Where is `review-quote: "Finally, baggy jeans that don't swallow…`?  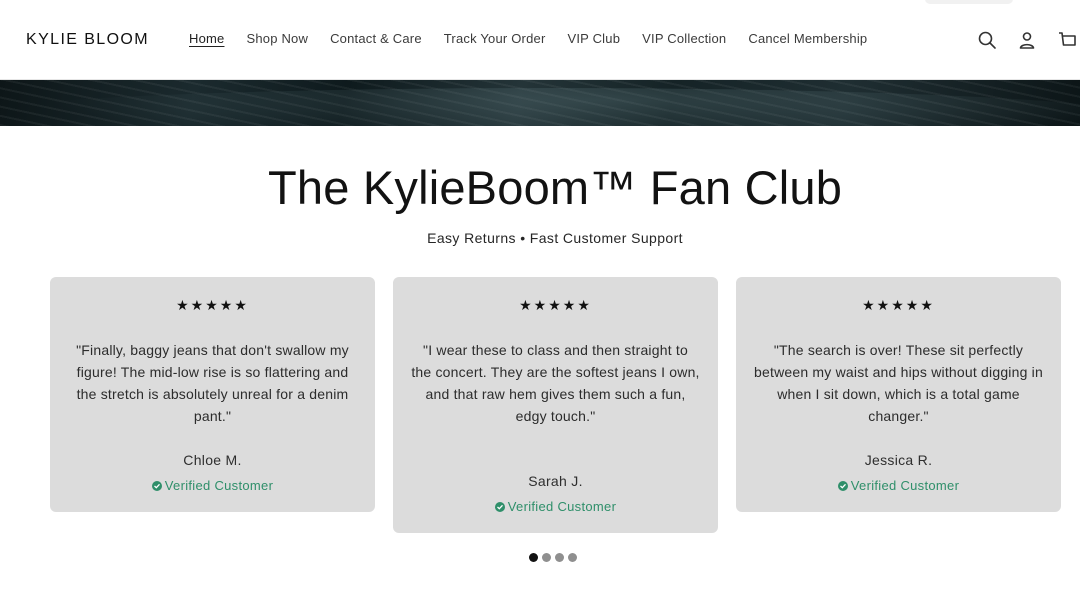 review-quote: "Finally, baggy jeans that don't swallow… is located at coordinates (212, 383).